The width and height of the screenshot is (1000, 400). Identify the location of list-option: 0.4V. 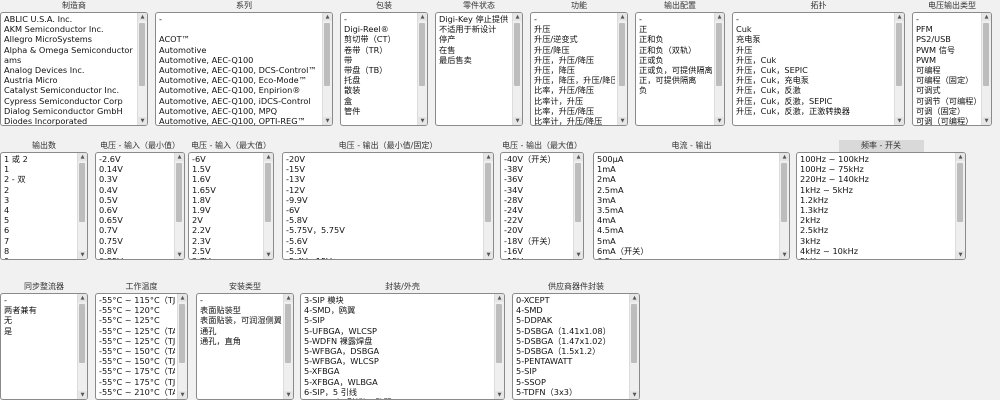
(135, 190).